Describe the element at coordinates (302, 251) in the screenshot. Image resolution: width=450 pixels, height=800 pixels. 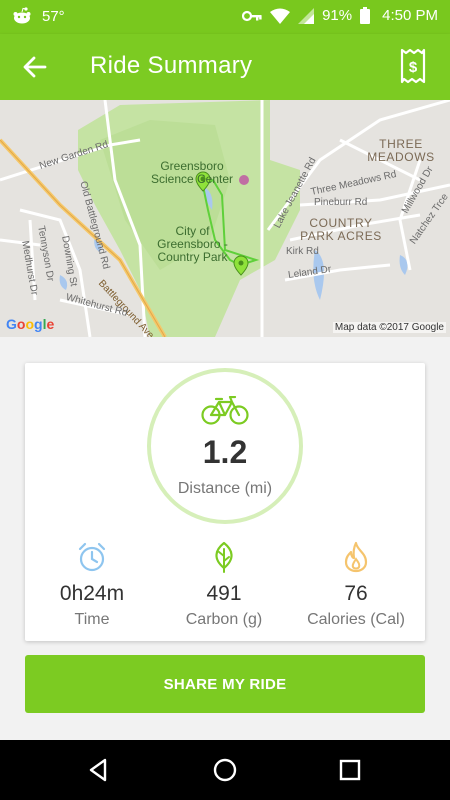
I see `street-label: Kirk Rd` at that location.